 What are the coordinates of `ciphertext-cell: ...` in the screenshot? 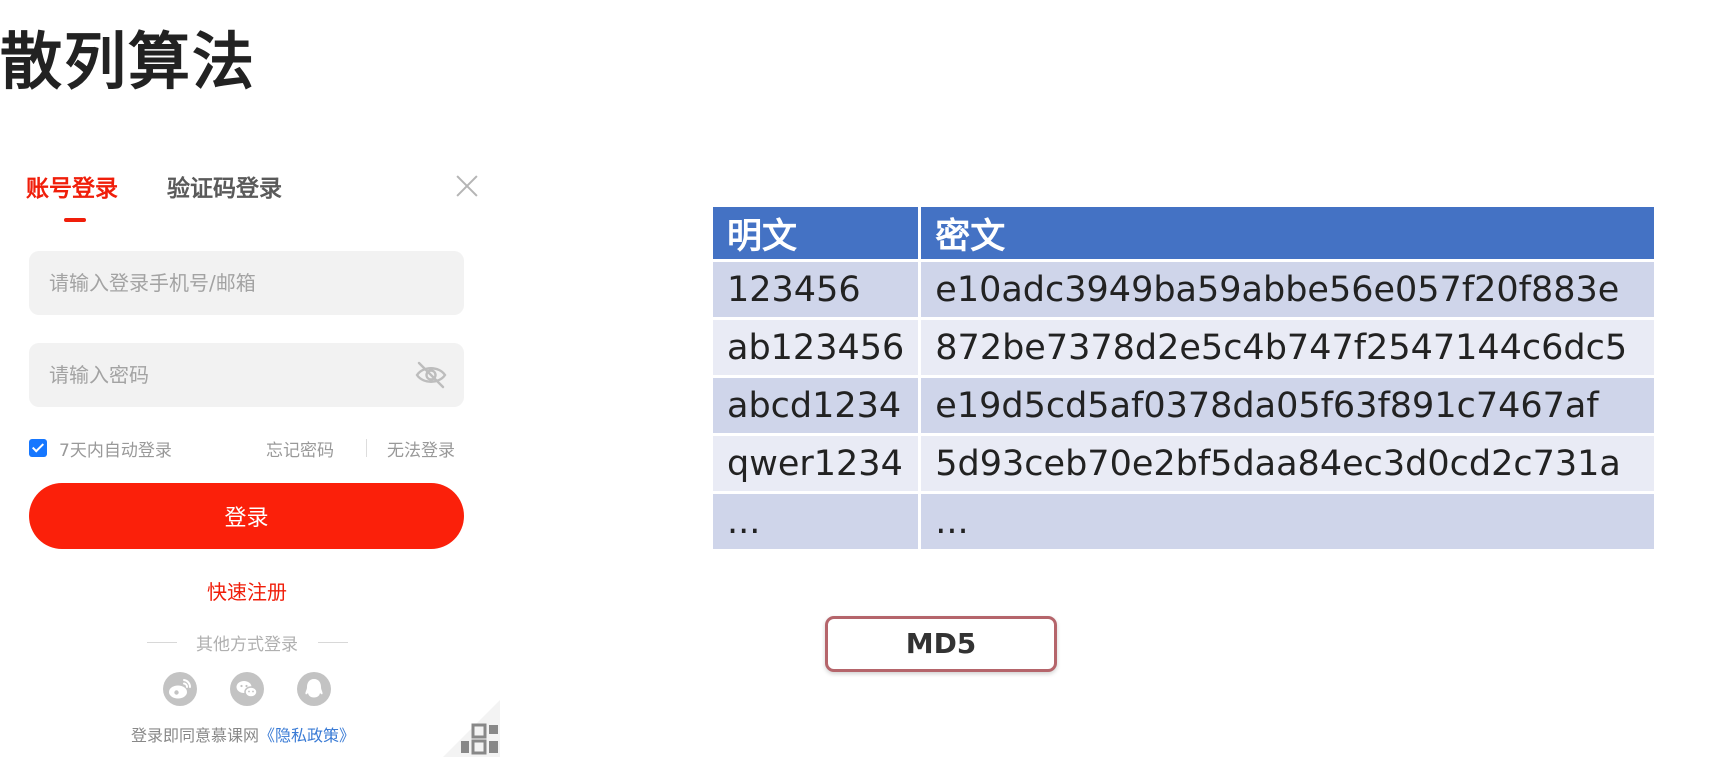 It's located at (1288, 521).